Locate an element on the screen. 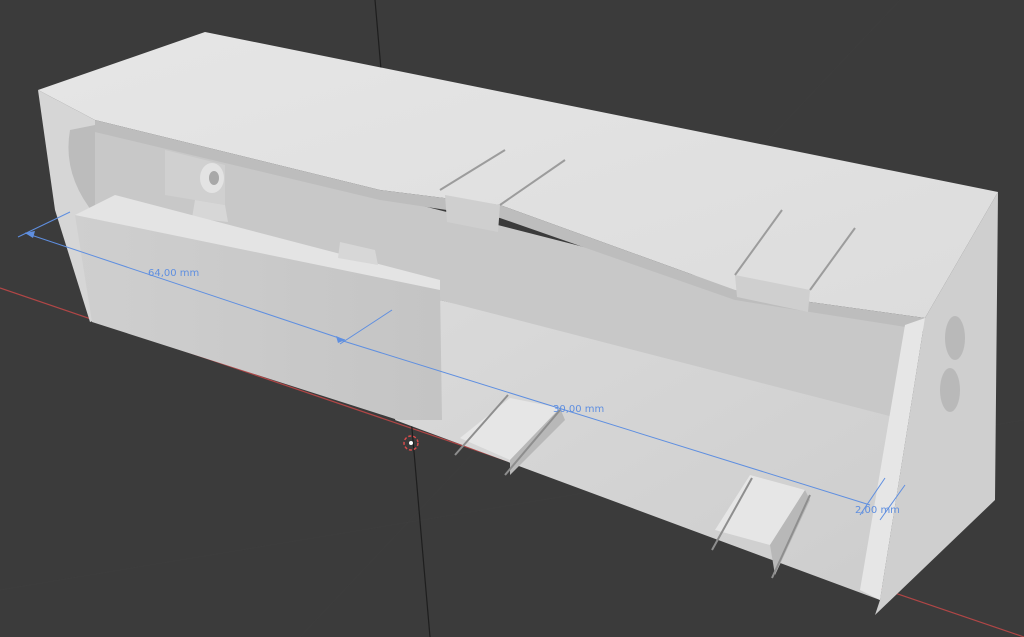  measure-label: 64,00 mm is located at coordinates (173, 273).